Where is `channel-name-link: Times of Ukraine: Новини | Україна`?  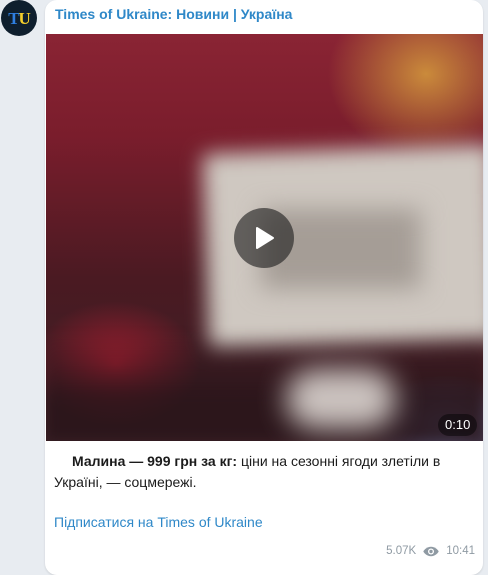
channel-name-link: Times of Ukraine: Новини | Україна is located at coordinates (173, 14).